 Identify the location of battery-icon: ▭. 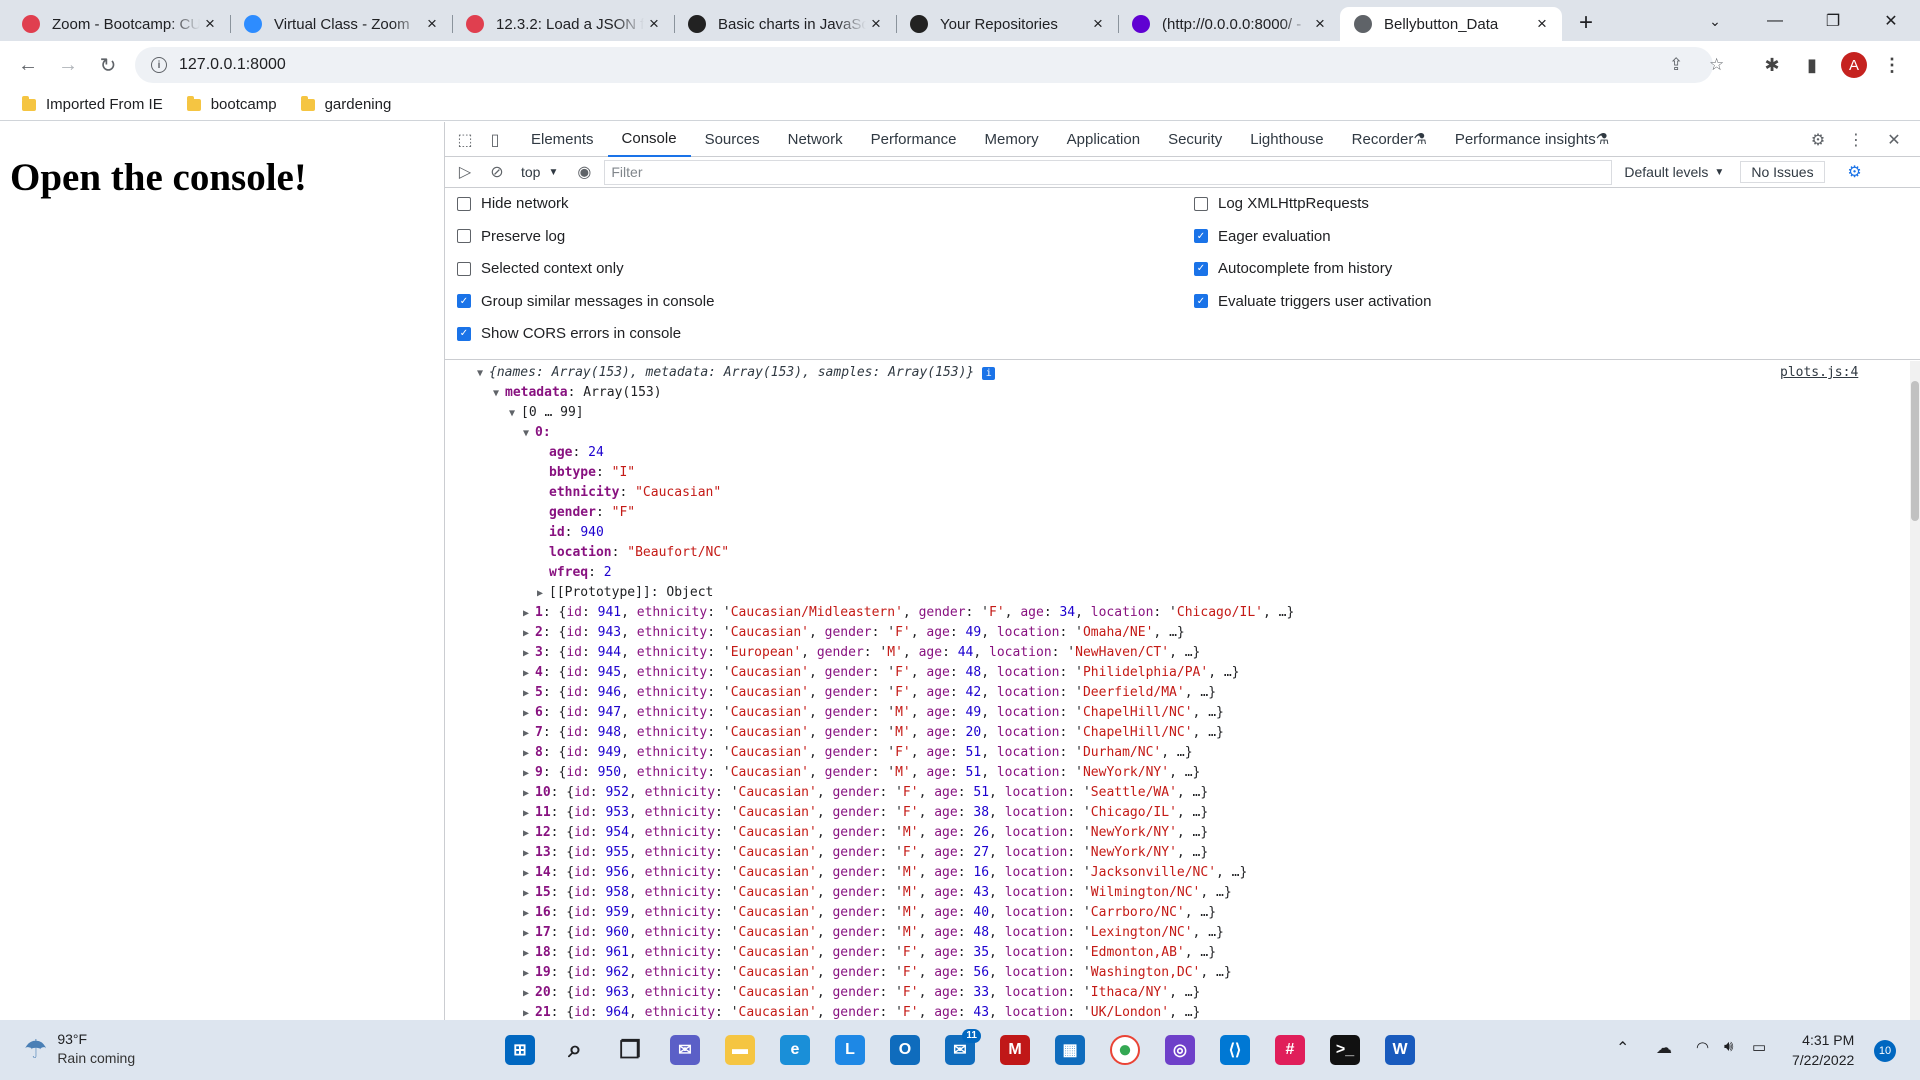
(1759, 1047).